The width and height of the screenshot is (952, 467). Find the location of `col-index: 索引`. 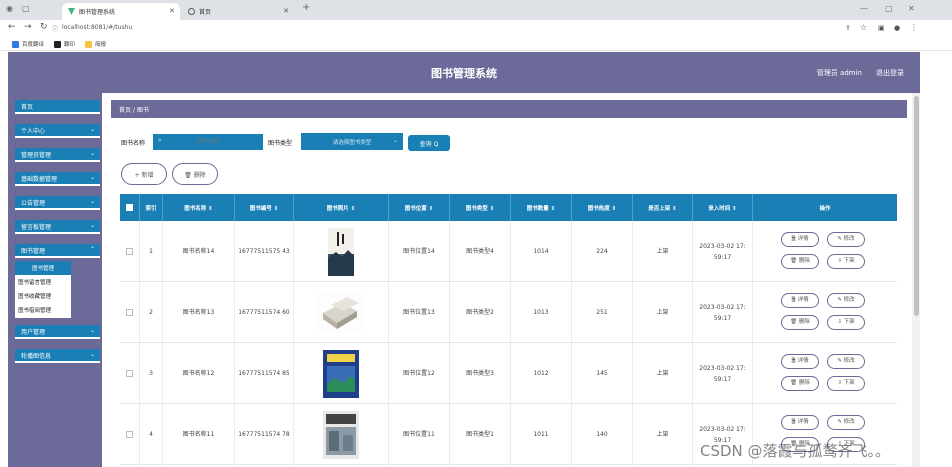

col-index: 索引 is located at coordinates (151, 207).